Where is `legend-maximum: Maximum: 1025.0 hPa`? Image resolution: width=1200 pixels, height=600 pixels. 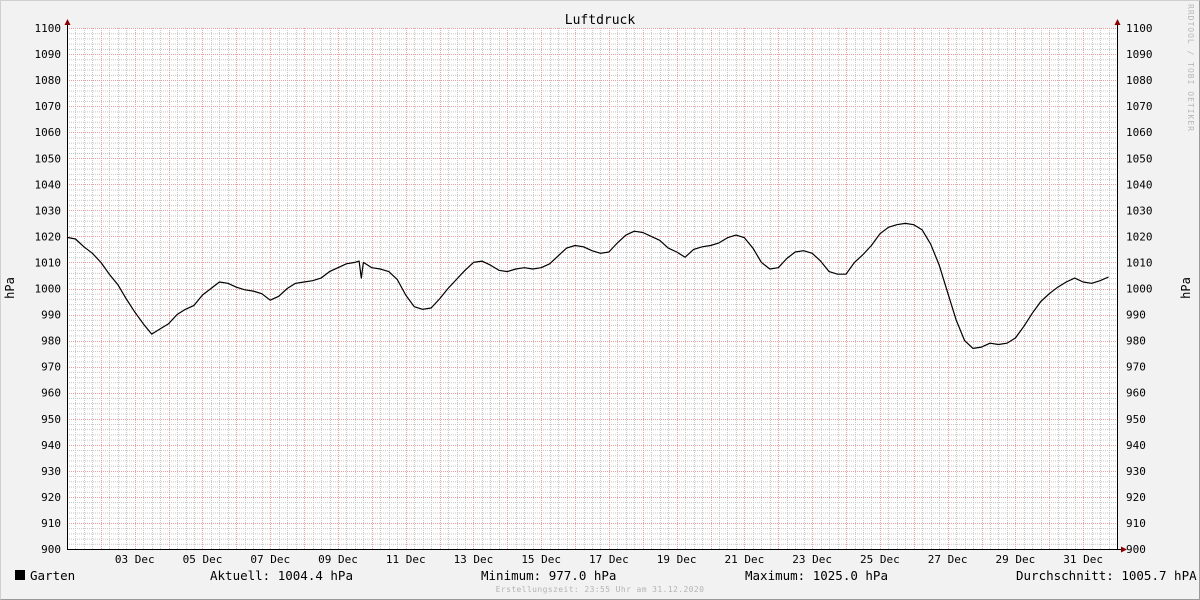 legend-maximum: Maximum: 1025.0 hPa is located at coordinates (816, 575).